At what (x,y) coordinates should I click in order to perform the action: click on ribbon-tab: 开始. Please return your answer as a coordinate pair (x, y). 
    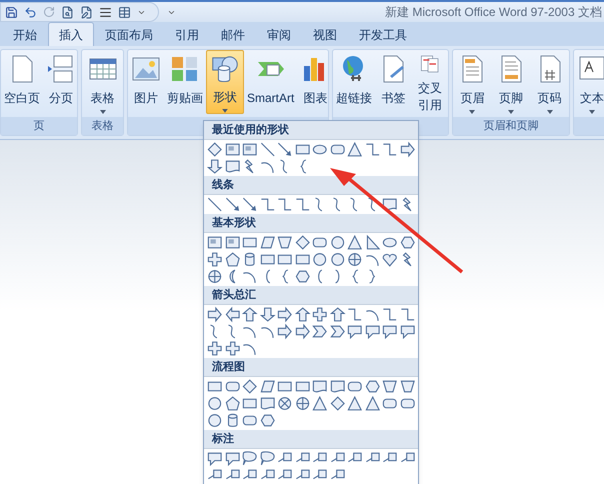
    Looking at the image, I should click on (25, 35).